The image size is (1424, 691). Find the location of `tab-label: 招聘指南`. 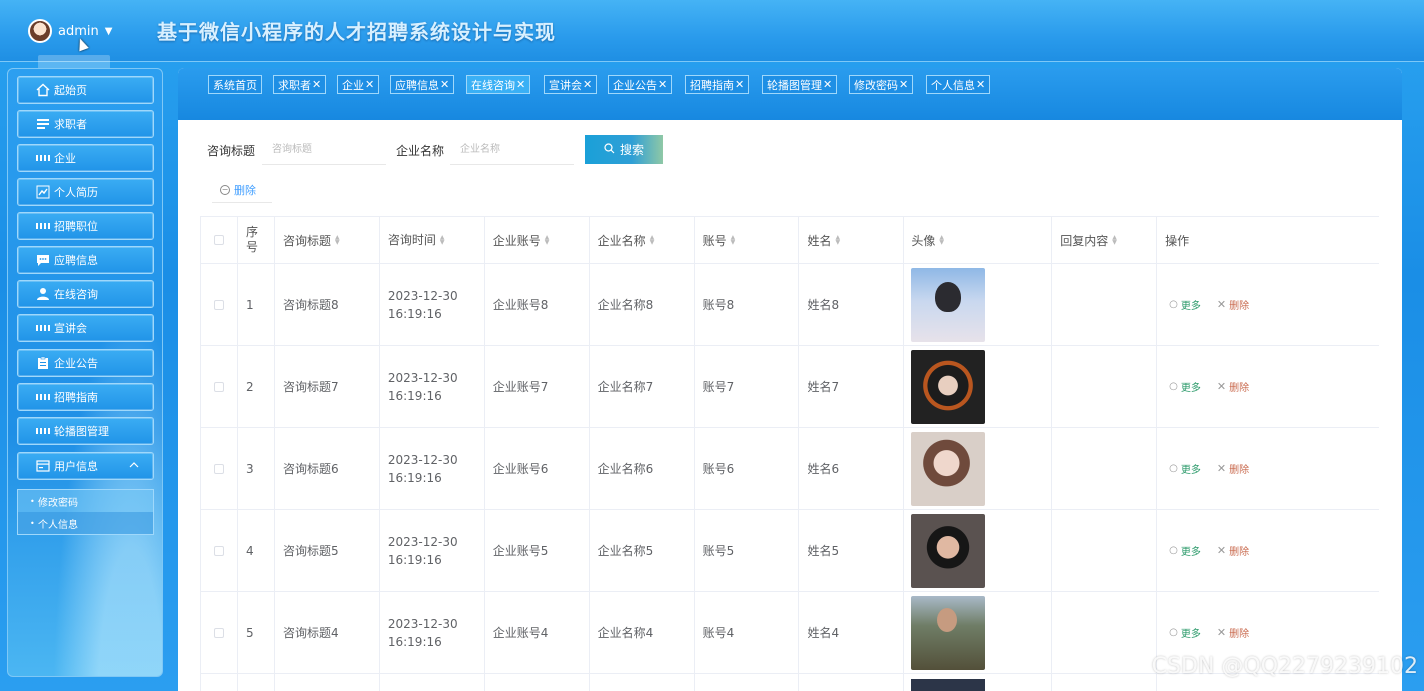

tab-label: 招聘指南 is located at coordinates (712, 85).